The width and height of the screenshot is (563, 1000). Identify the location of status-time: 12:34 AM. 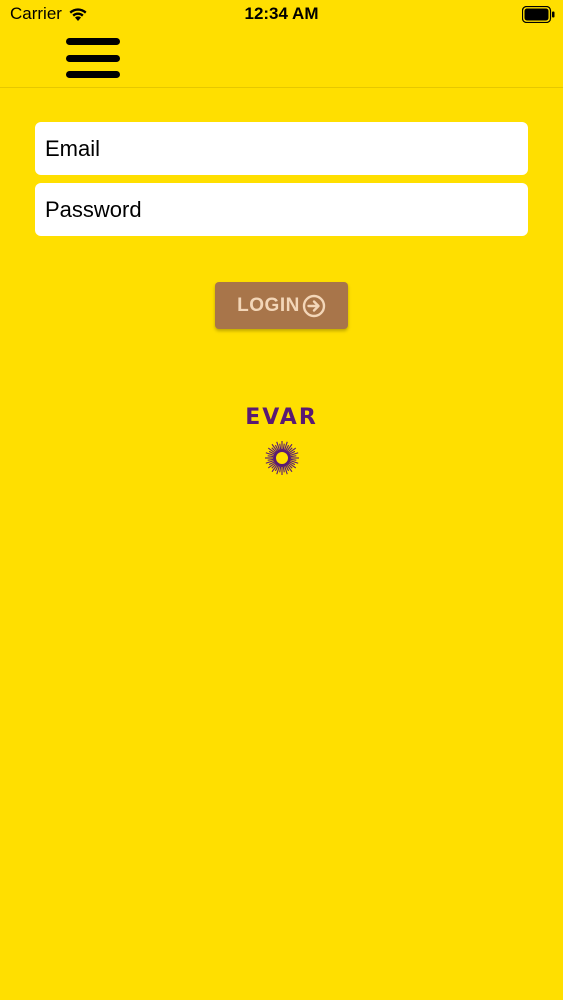
(281, 13).